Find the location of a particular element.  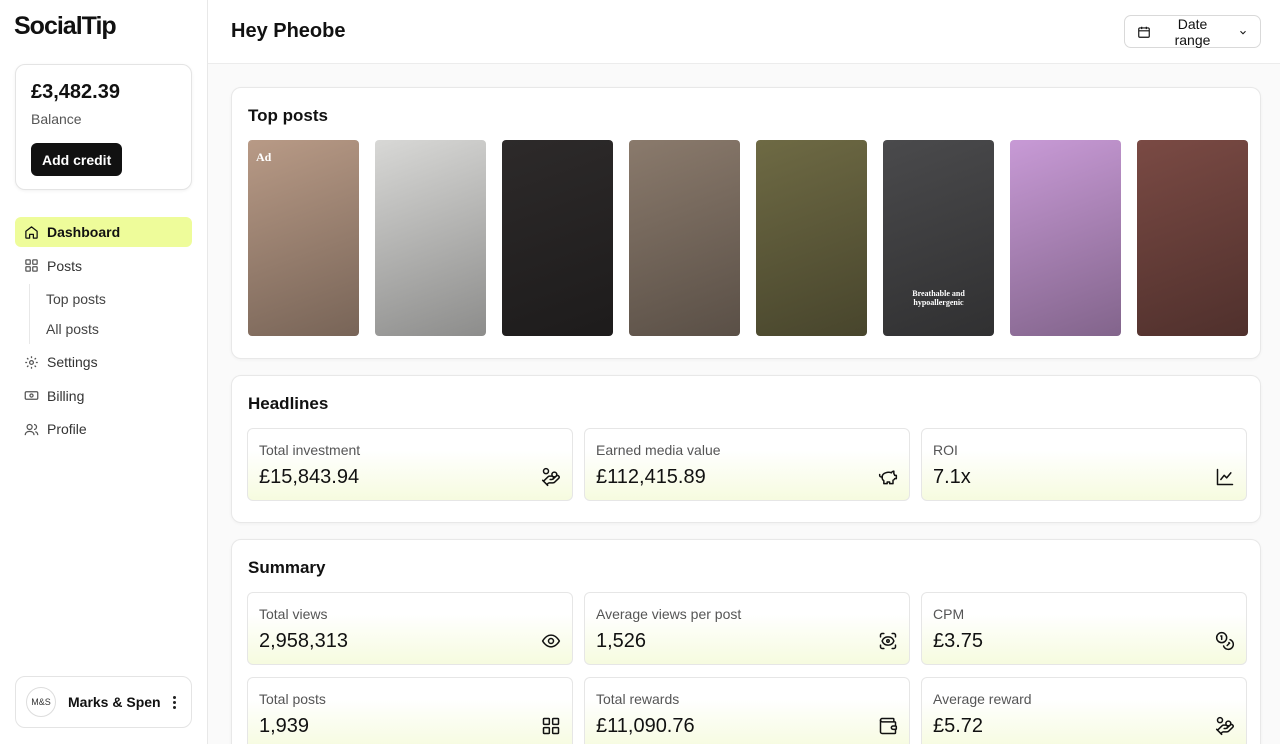

wallet-icon is located at coordinates (888, 726).